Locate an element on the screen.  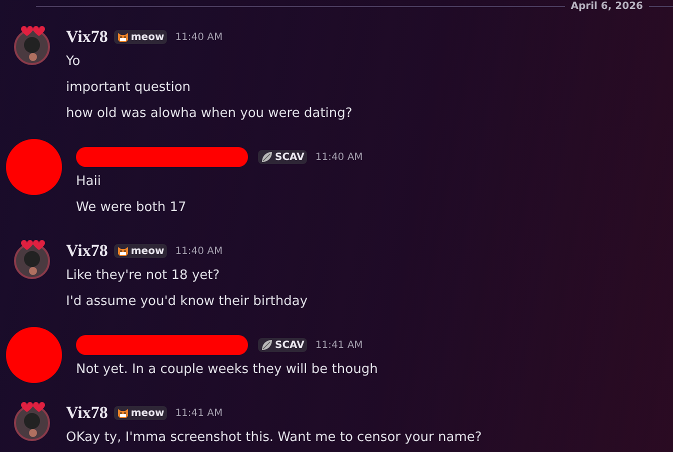
message-text: I'd assume you'd know their birthday is located at coordinates (187, 302).